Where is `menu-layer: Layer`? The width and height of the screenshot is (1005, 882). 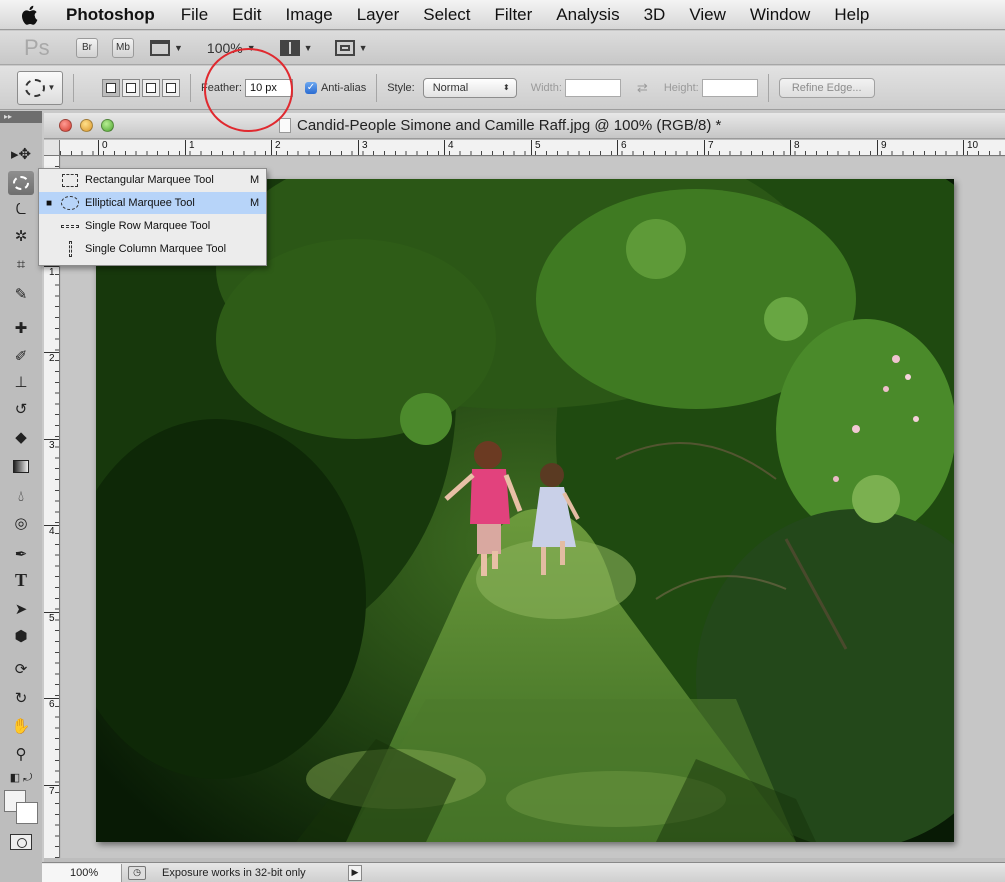 menu-layer: Layer is located at coordinates (378, 15).